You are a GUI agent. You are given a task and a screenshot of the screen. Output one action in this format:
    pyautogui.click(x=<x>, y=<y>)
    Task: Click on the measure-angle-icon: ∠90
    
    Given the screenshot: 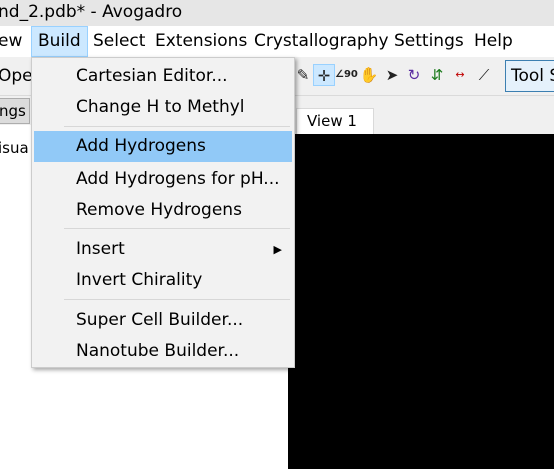 What is the action you would take?
    pyautogui.click(x=346, y=75)
    